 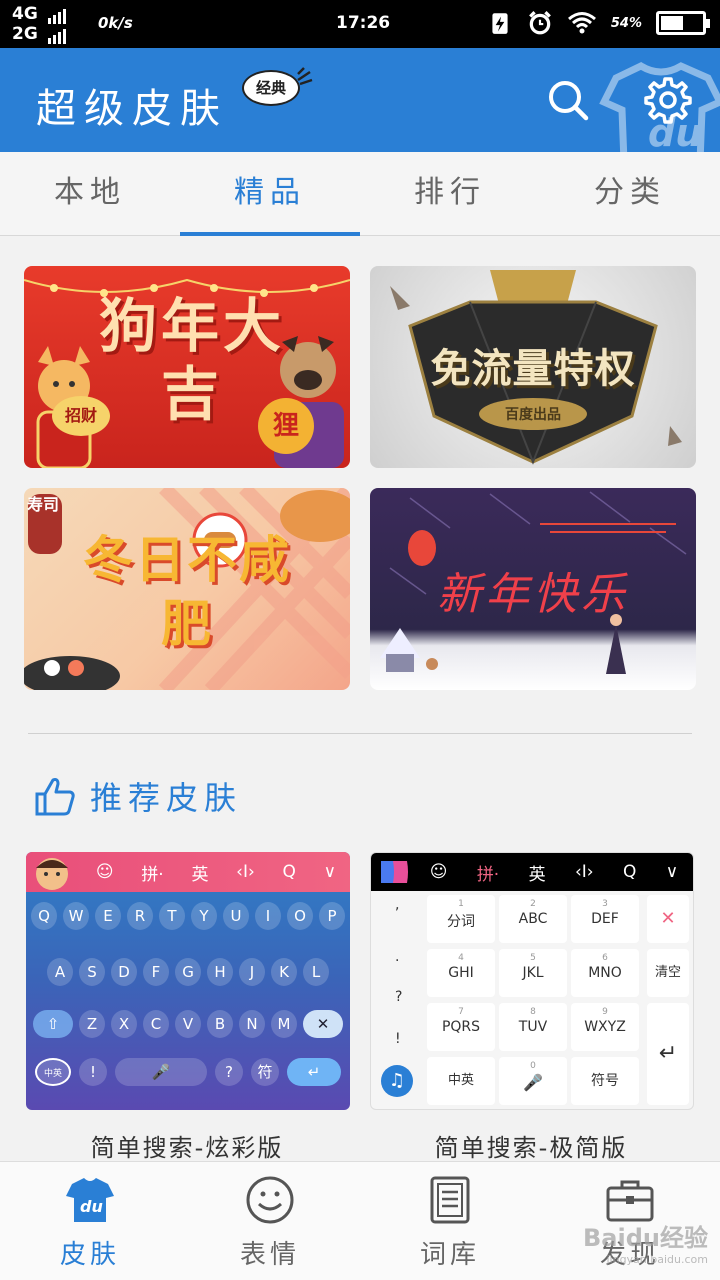 I want to click on wifi-icon, so click(x=581, y=23).